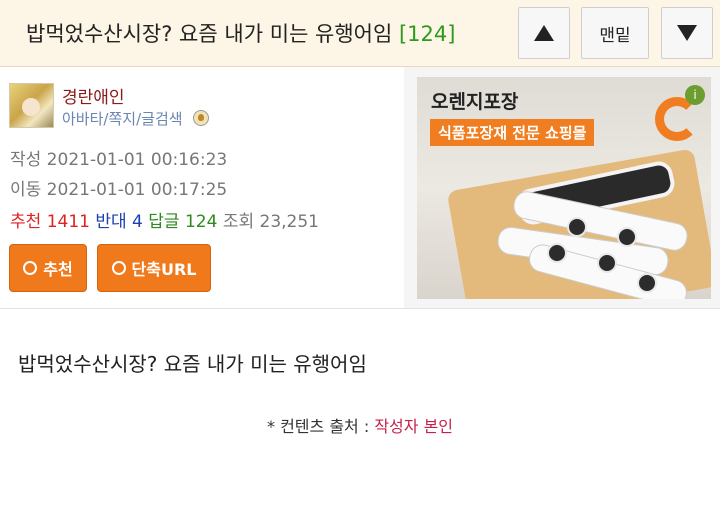 This screenshot has height=515, width=720. What do you see at coordinates (68, 222) in the screenshot?
I see `recommend-count: 1411` at bounding box center [68, 222].